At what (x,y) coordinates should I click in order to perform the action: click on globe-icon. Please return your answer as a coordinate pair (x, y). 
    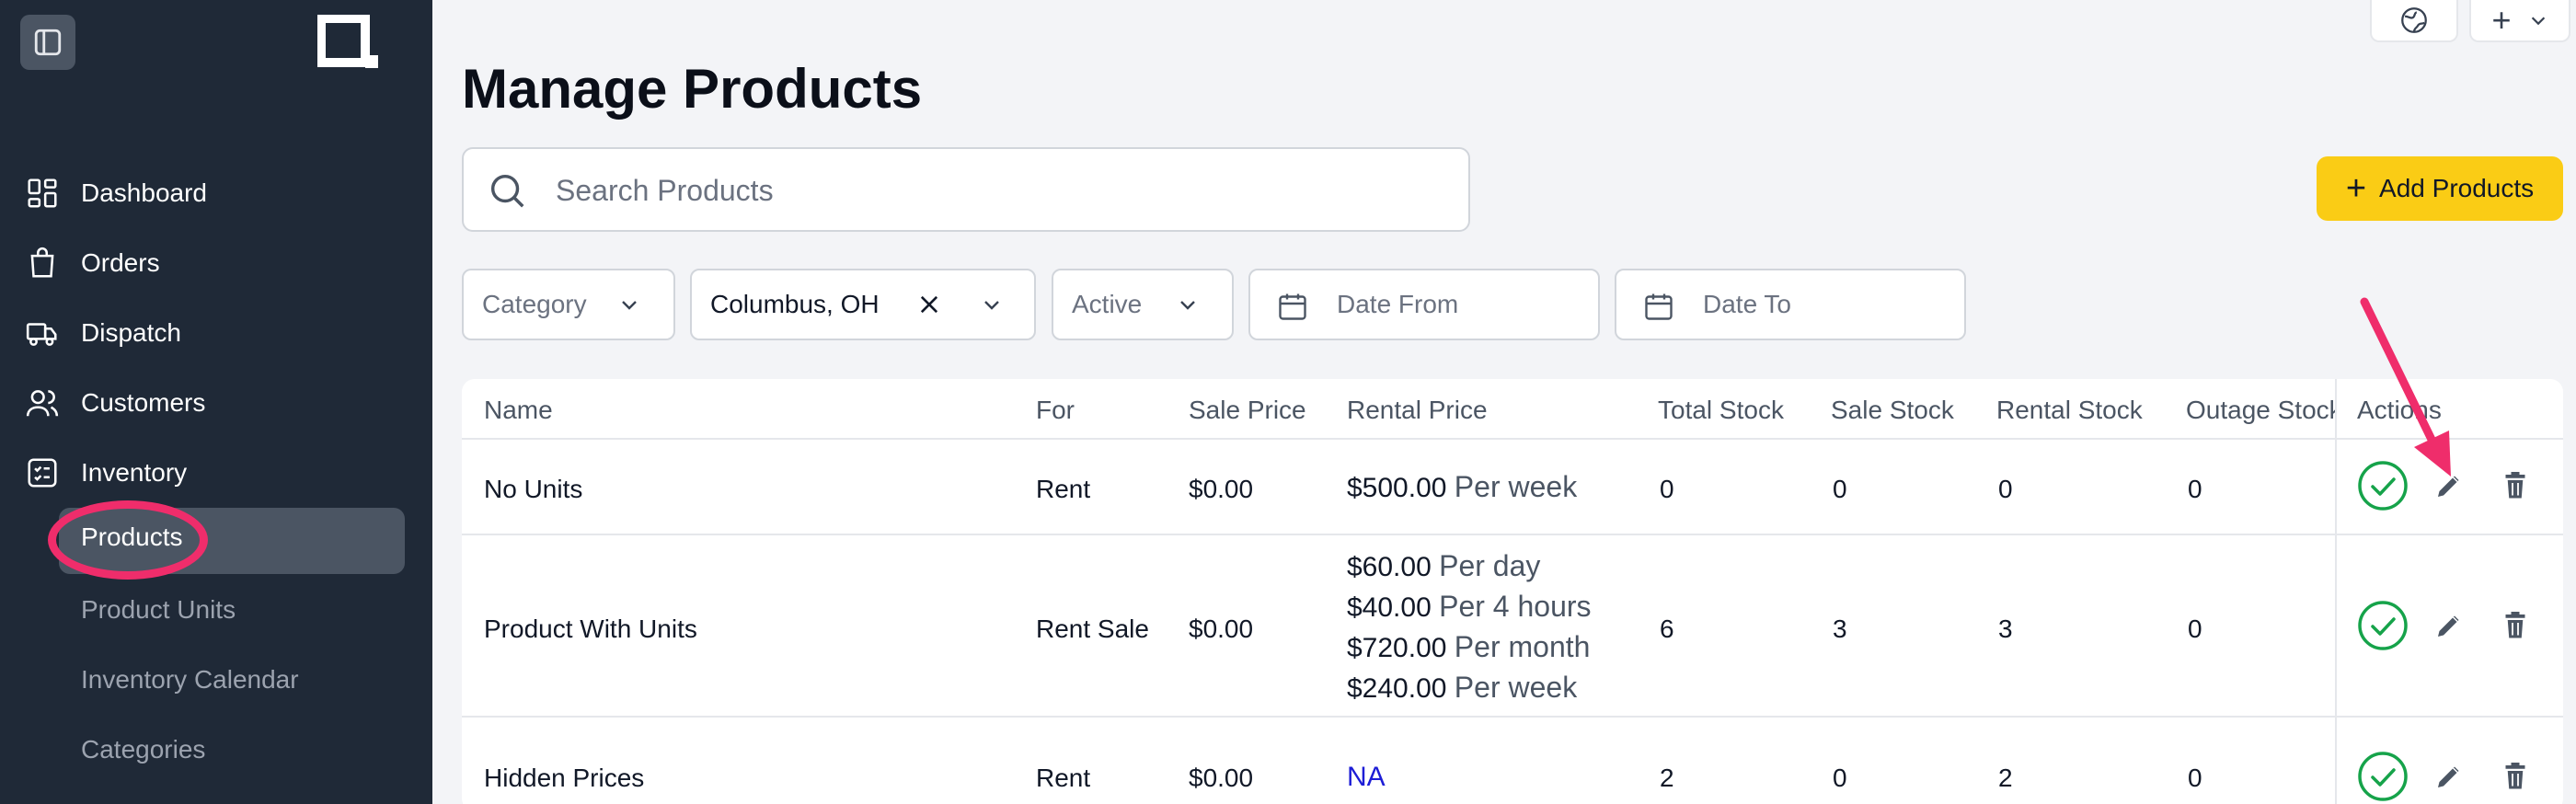
    Looking at the image, I should click on (2414, 20).